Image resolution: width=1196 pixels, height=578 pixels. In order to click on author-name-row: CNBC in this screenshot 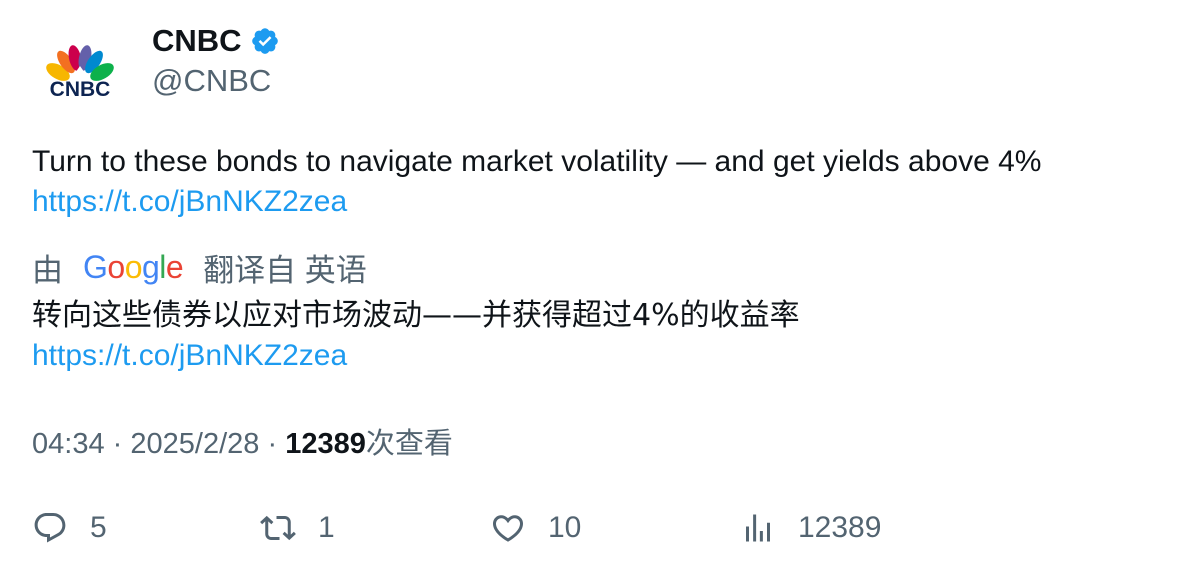, I will do `click(216, 41)`.